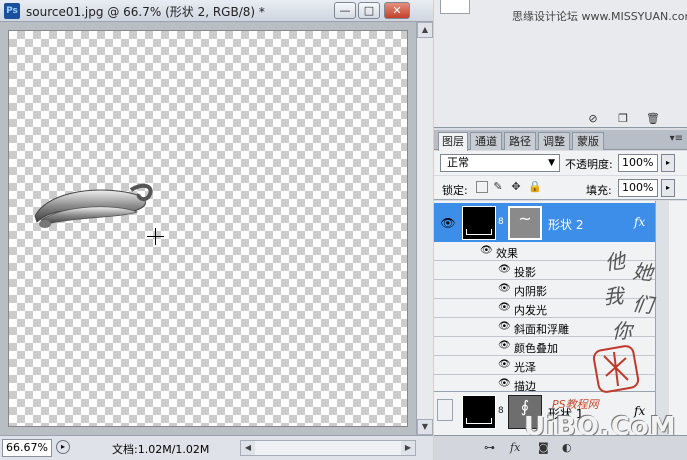 The height and width of the screenshot is (460, 687). I want to click on signature-stamp: 他 她 我 们 你, so click(624, 320).